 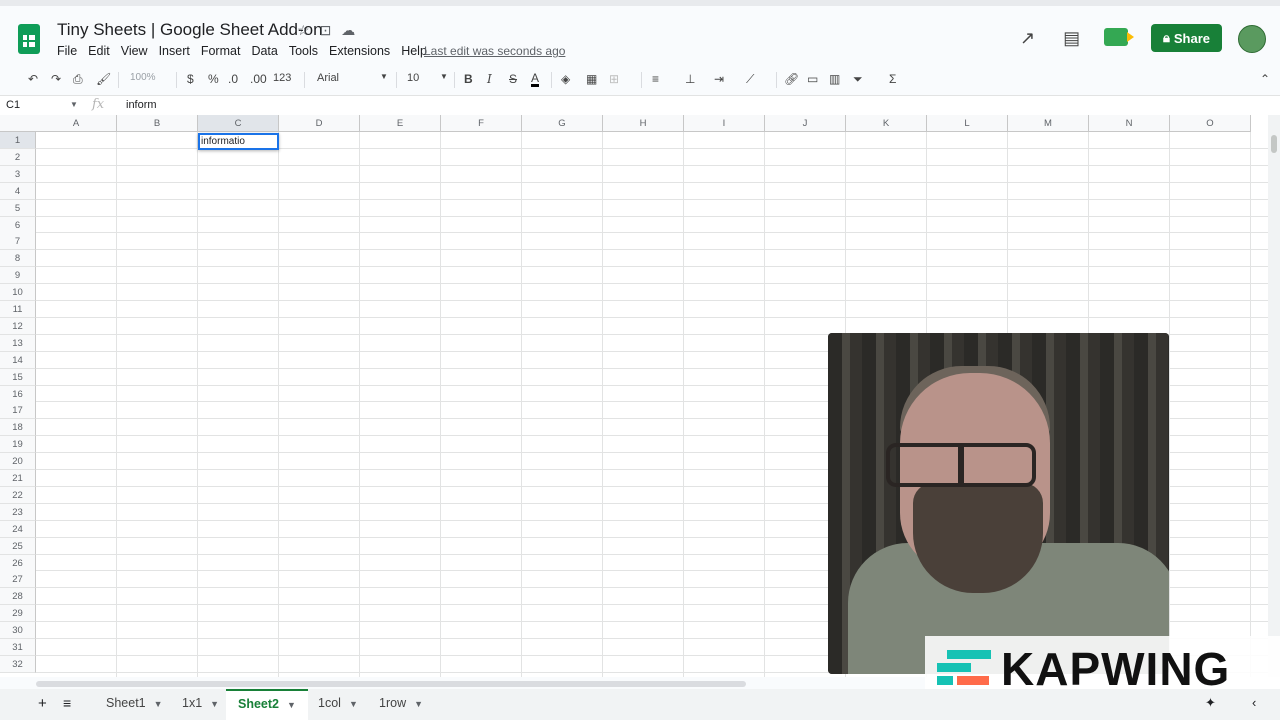 What do you see at coordinates (18, 462) in the screenshot?
I see `row-header-20: 20` at bounding box center [18, 462].